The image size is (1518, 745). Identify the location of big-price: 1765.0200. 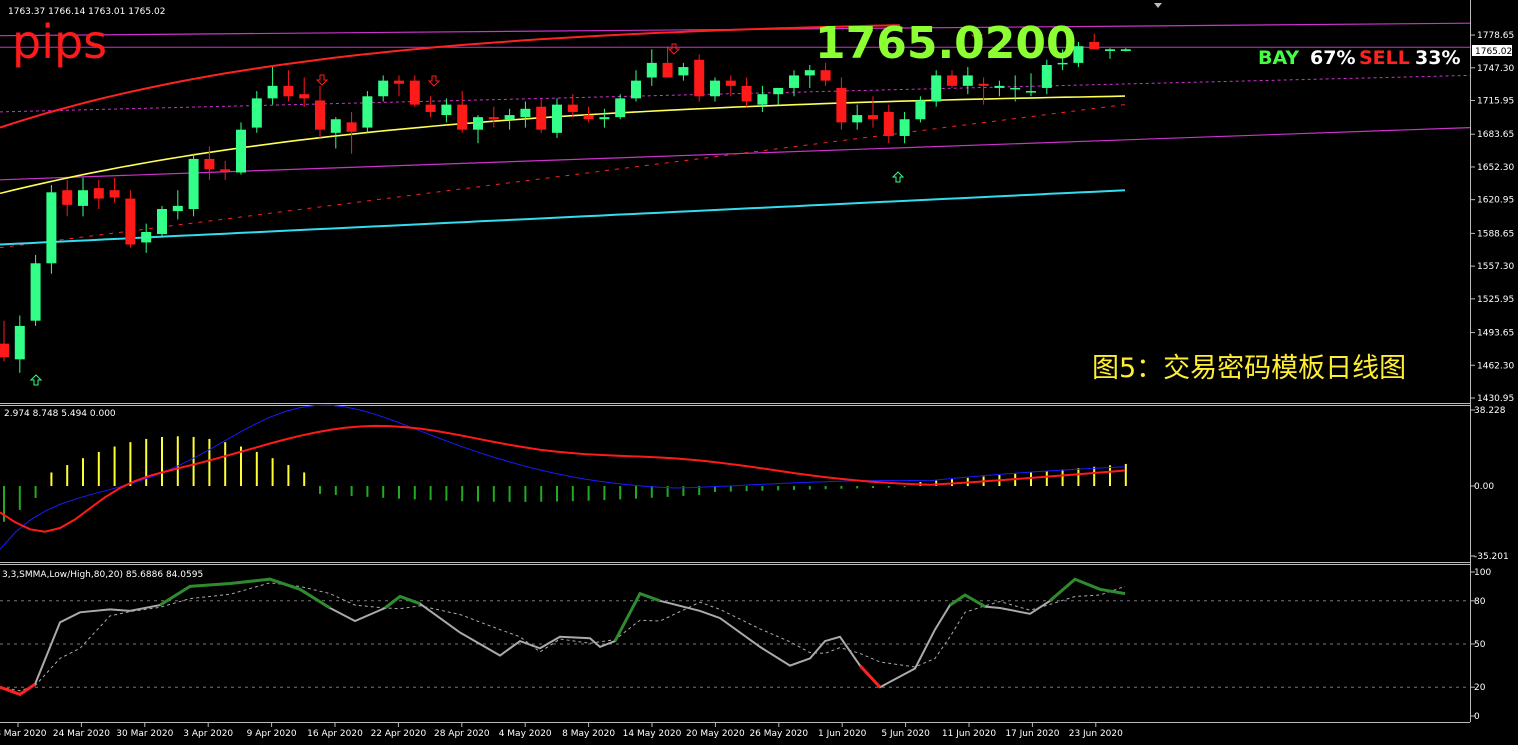
(946, 43).